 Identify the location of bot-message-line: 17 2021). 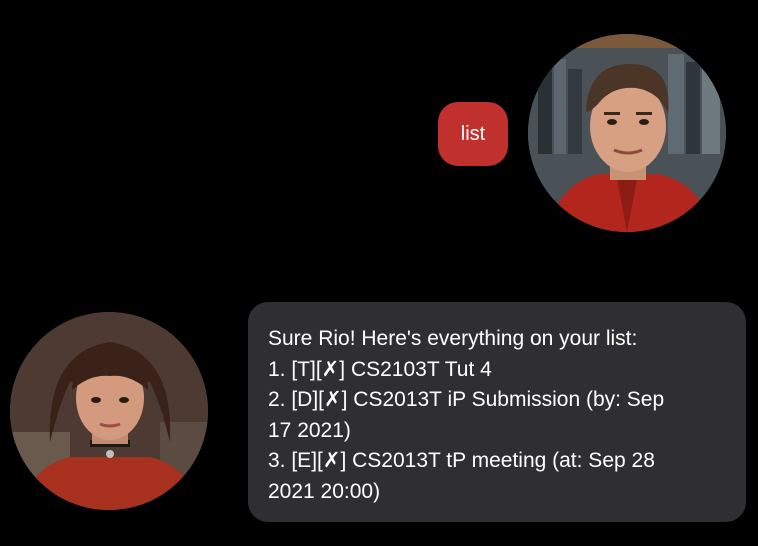
(309, 430).